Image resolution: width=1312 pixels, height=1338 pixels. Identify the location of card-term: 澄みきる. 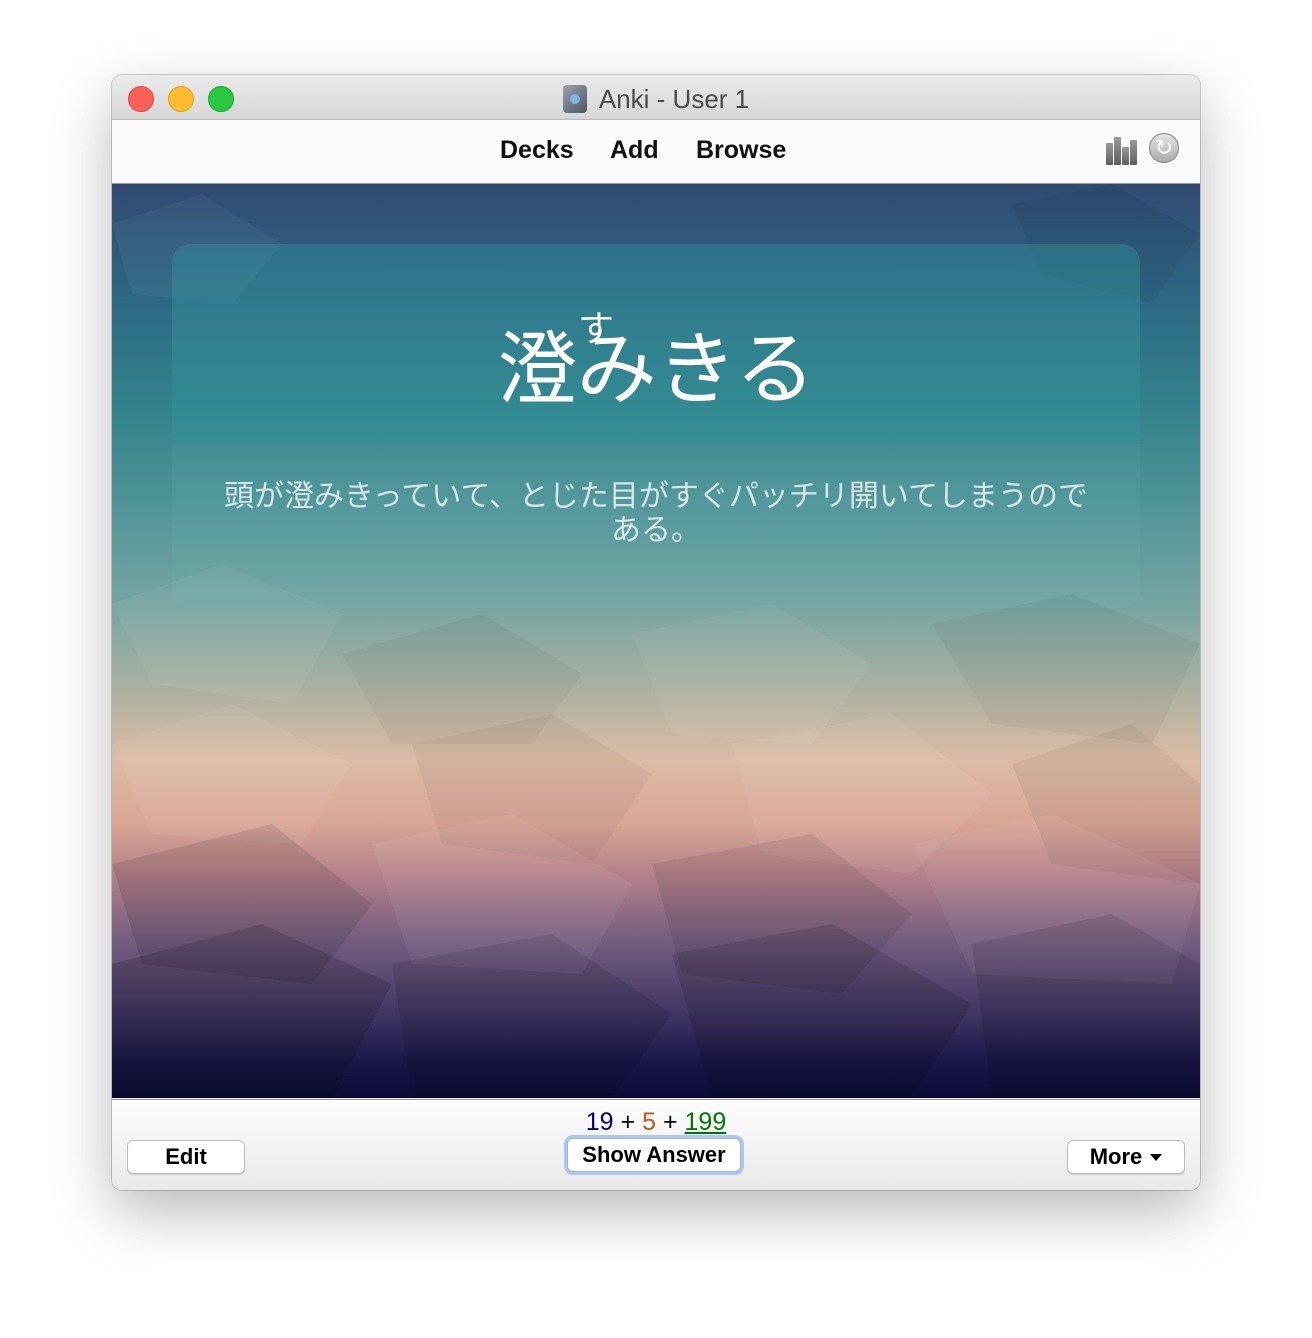
(656, 369).